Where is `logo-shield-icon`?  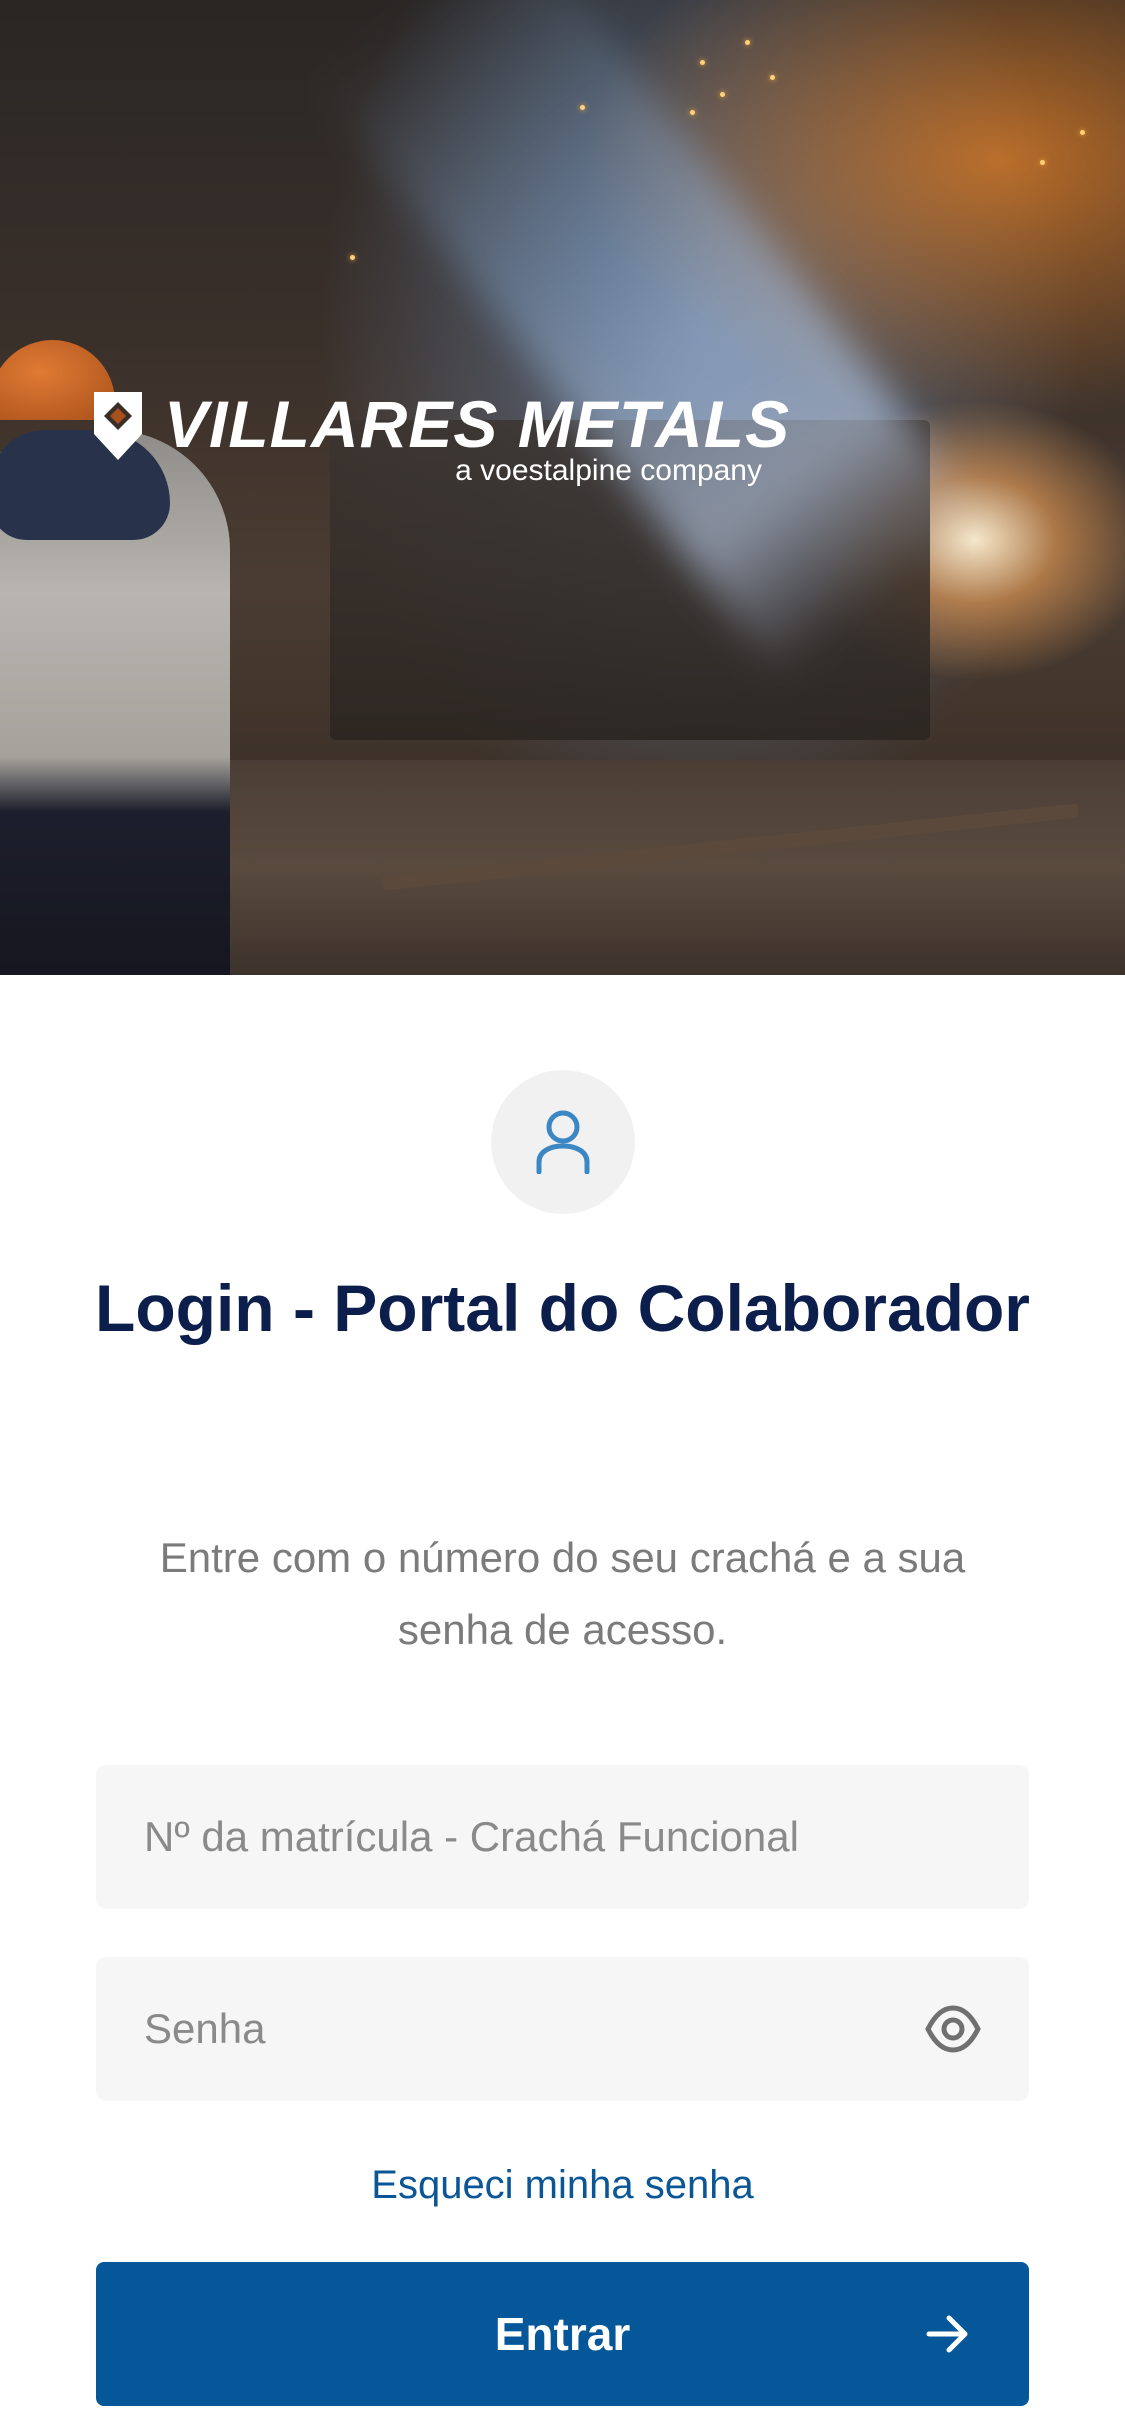 logo-shield-icon is located at coordinates (118, 426).